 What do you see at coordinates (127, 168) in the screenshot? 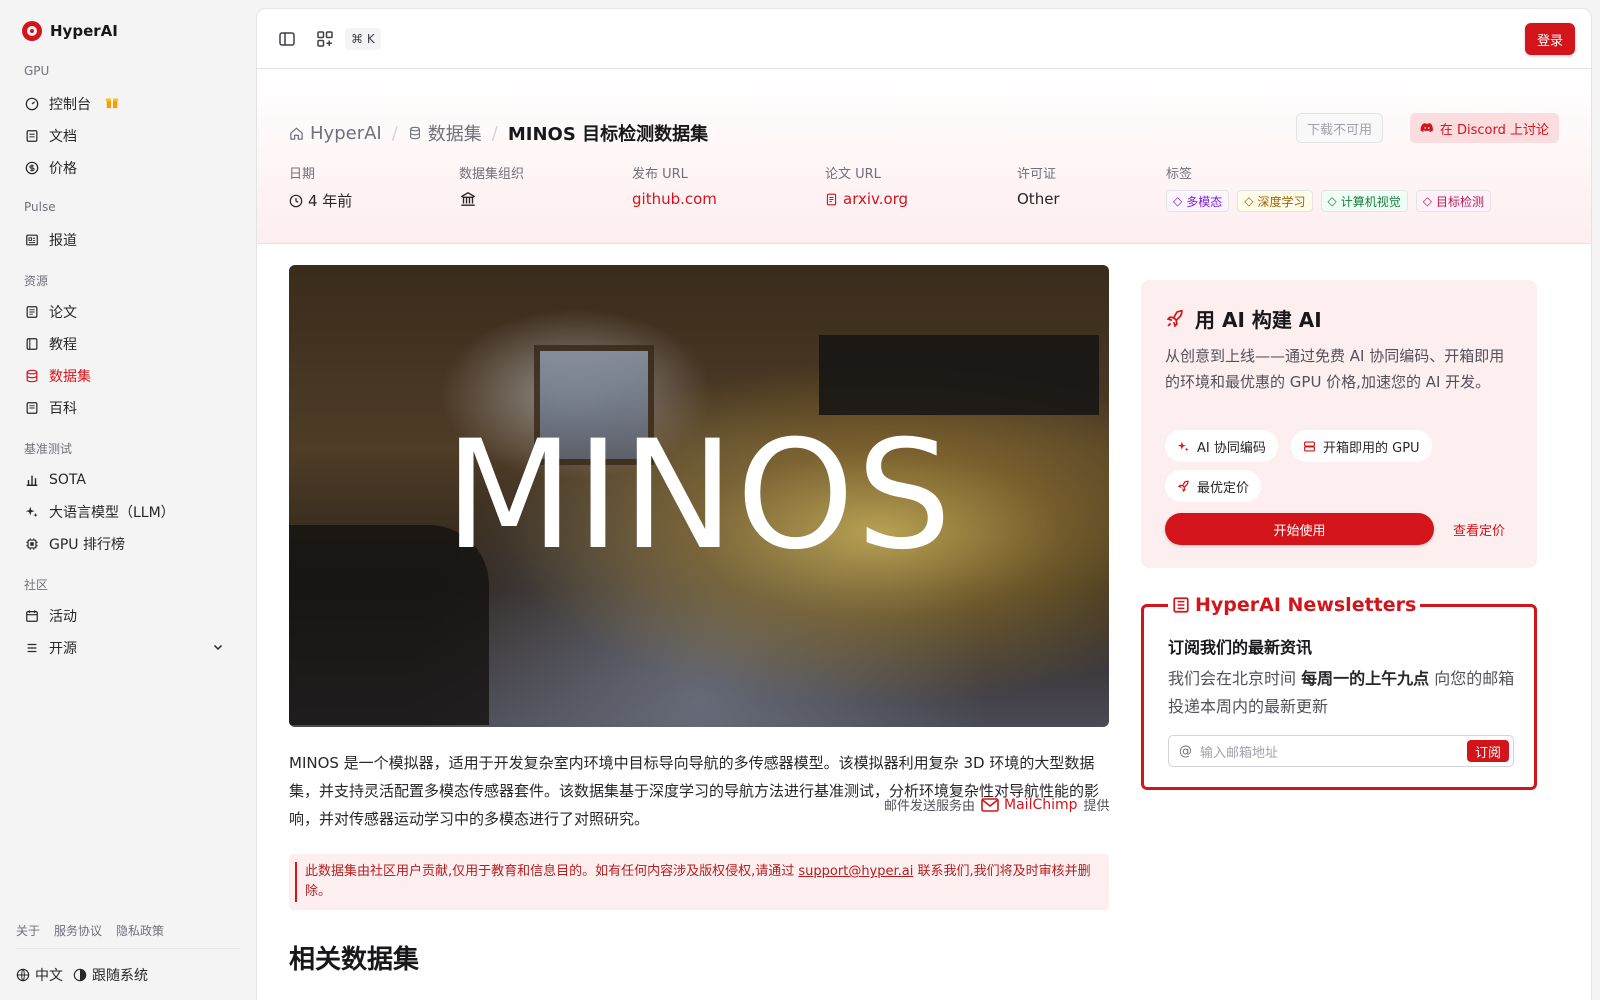
I see `sidebar-item-pricing: 价格` at bounding box center [127, 168].